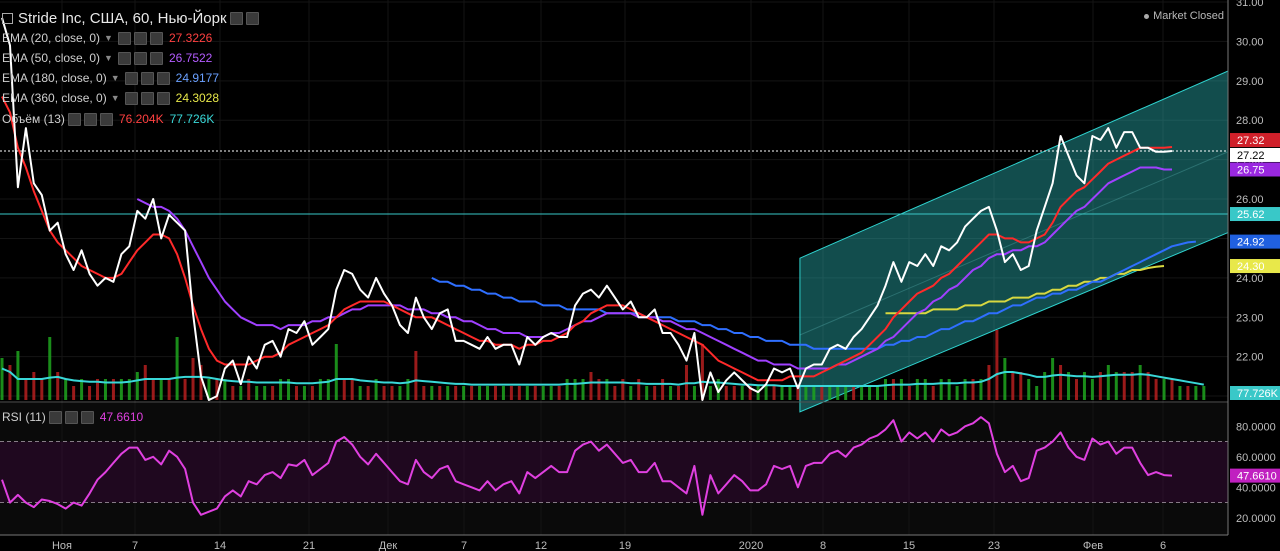 This screenshot has height=551, width=1280. I want to click on indicator-ema360: EMA (360, close, 0) ▼ 24.3028, so click(110, 98).